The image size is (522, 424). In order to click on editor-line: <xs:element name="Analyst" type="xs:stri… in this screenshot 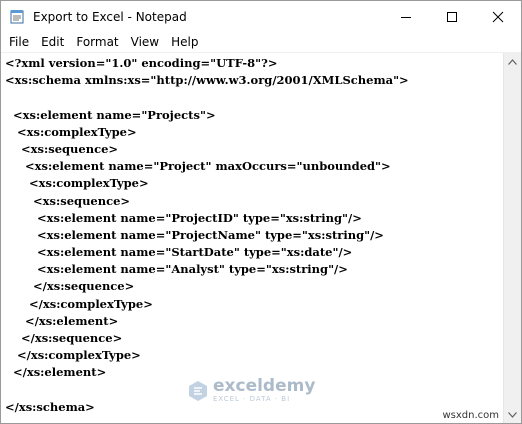, I will do `click(176, 269)`.